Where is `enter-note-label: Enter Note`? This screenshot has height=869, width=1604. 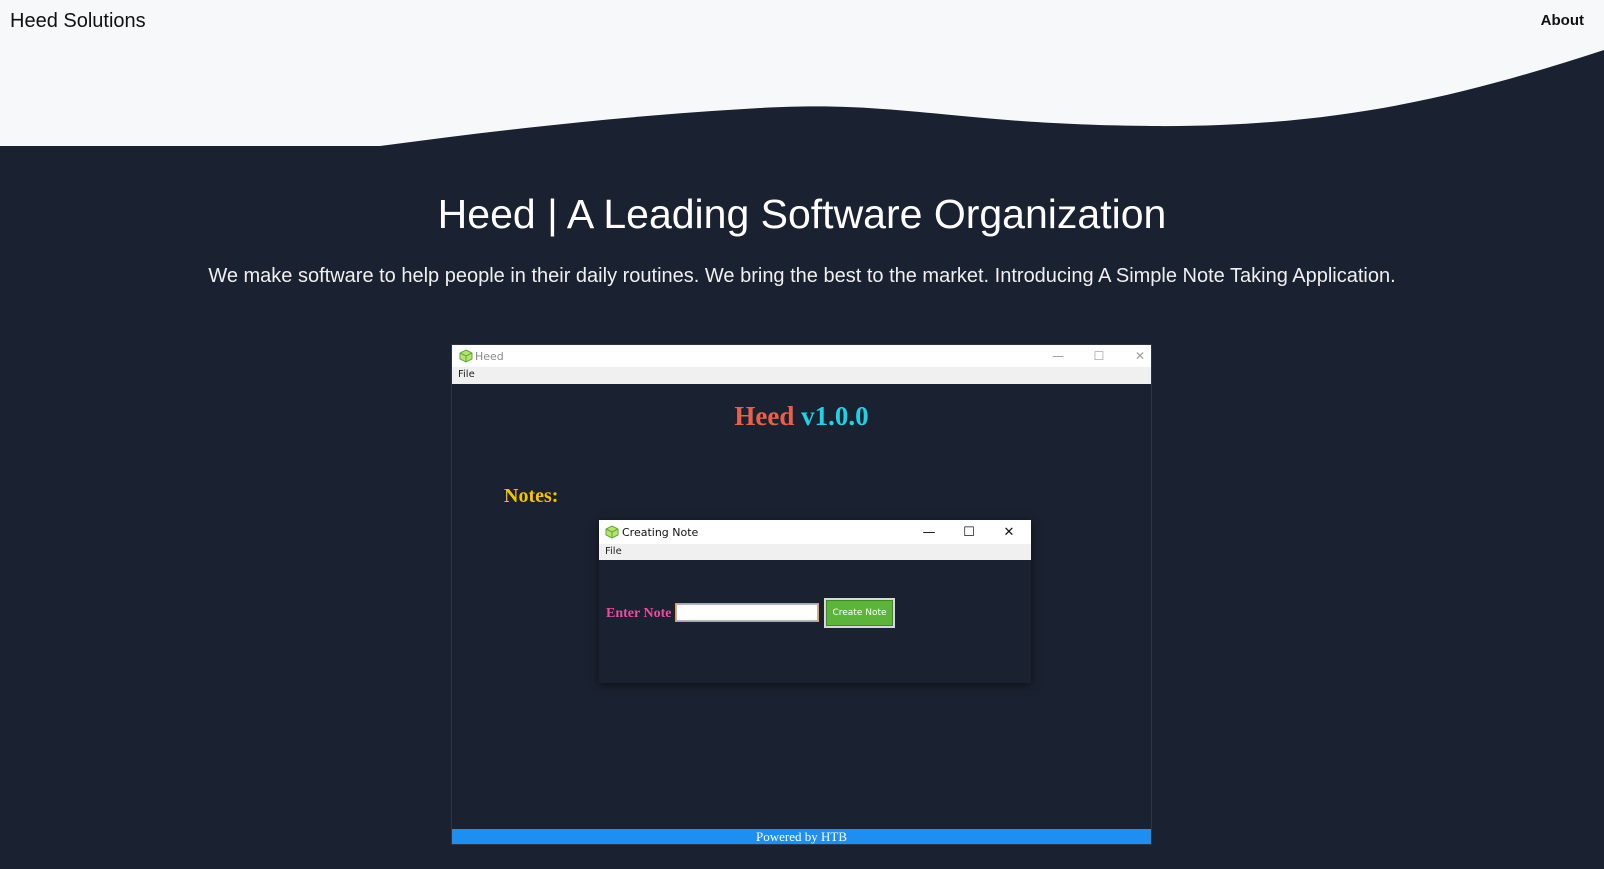 enter-note-label: Enter Note is located at coordinates (639, 613).